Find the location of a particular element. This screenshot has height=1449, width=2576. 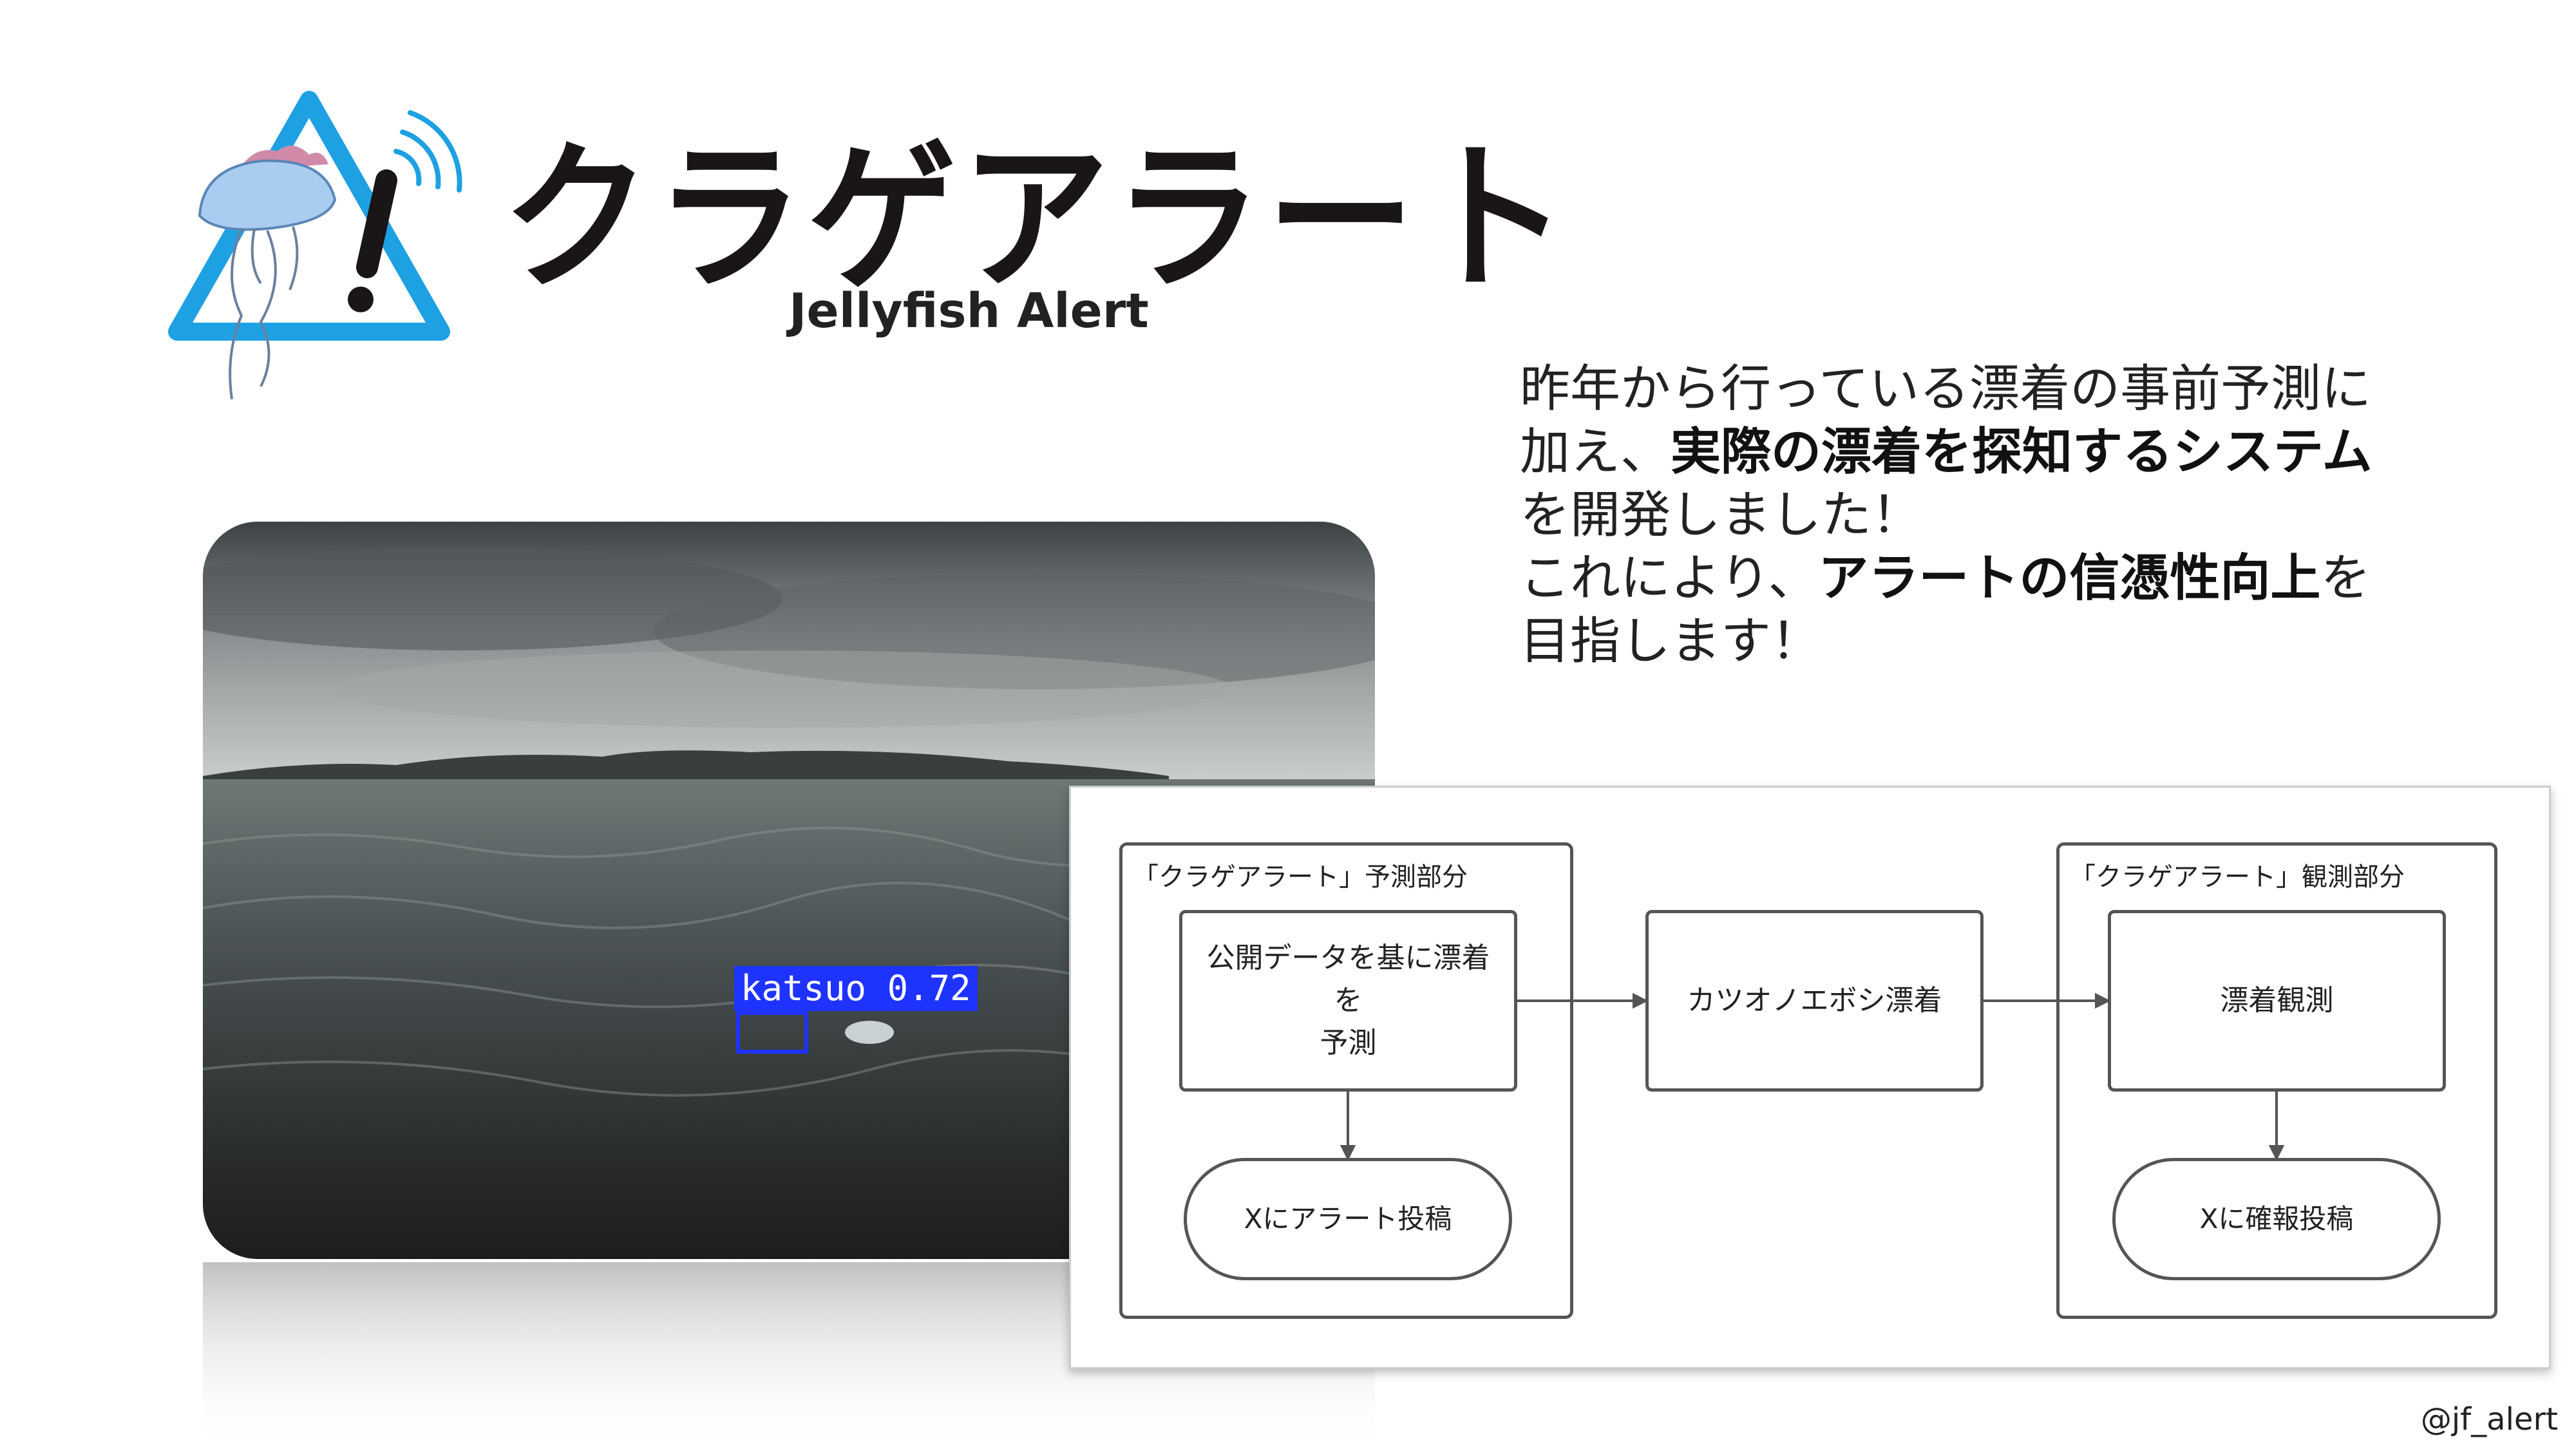

detection-label: katsuo 0.72 is located at coordinates (856, 988).